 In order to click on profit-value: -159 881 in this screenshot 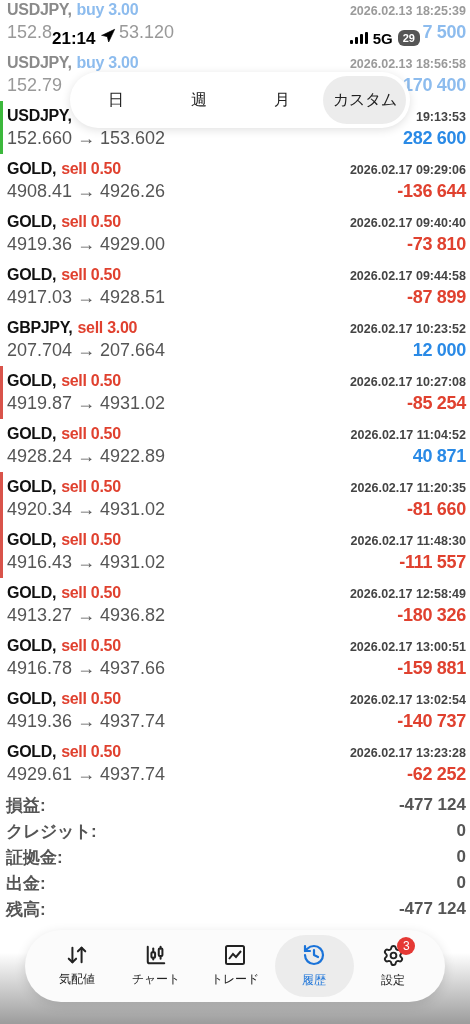, I will do `click(431, 668)`.